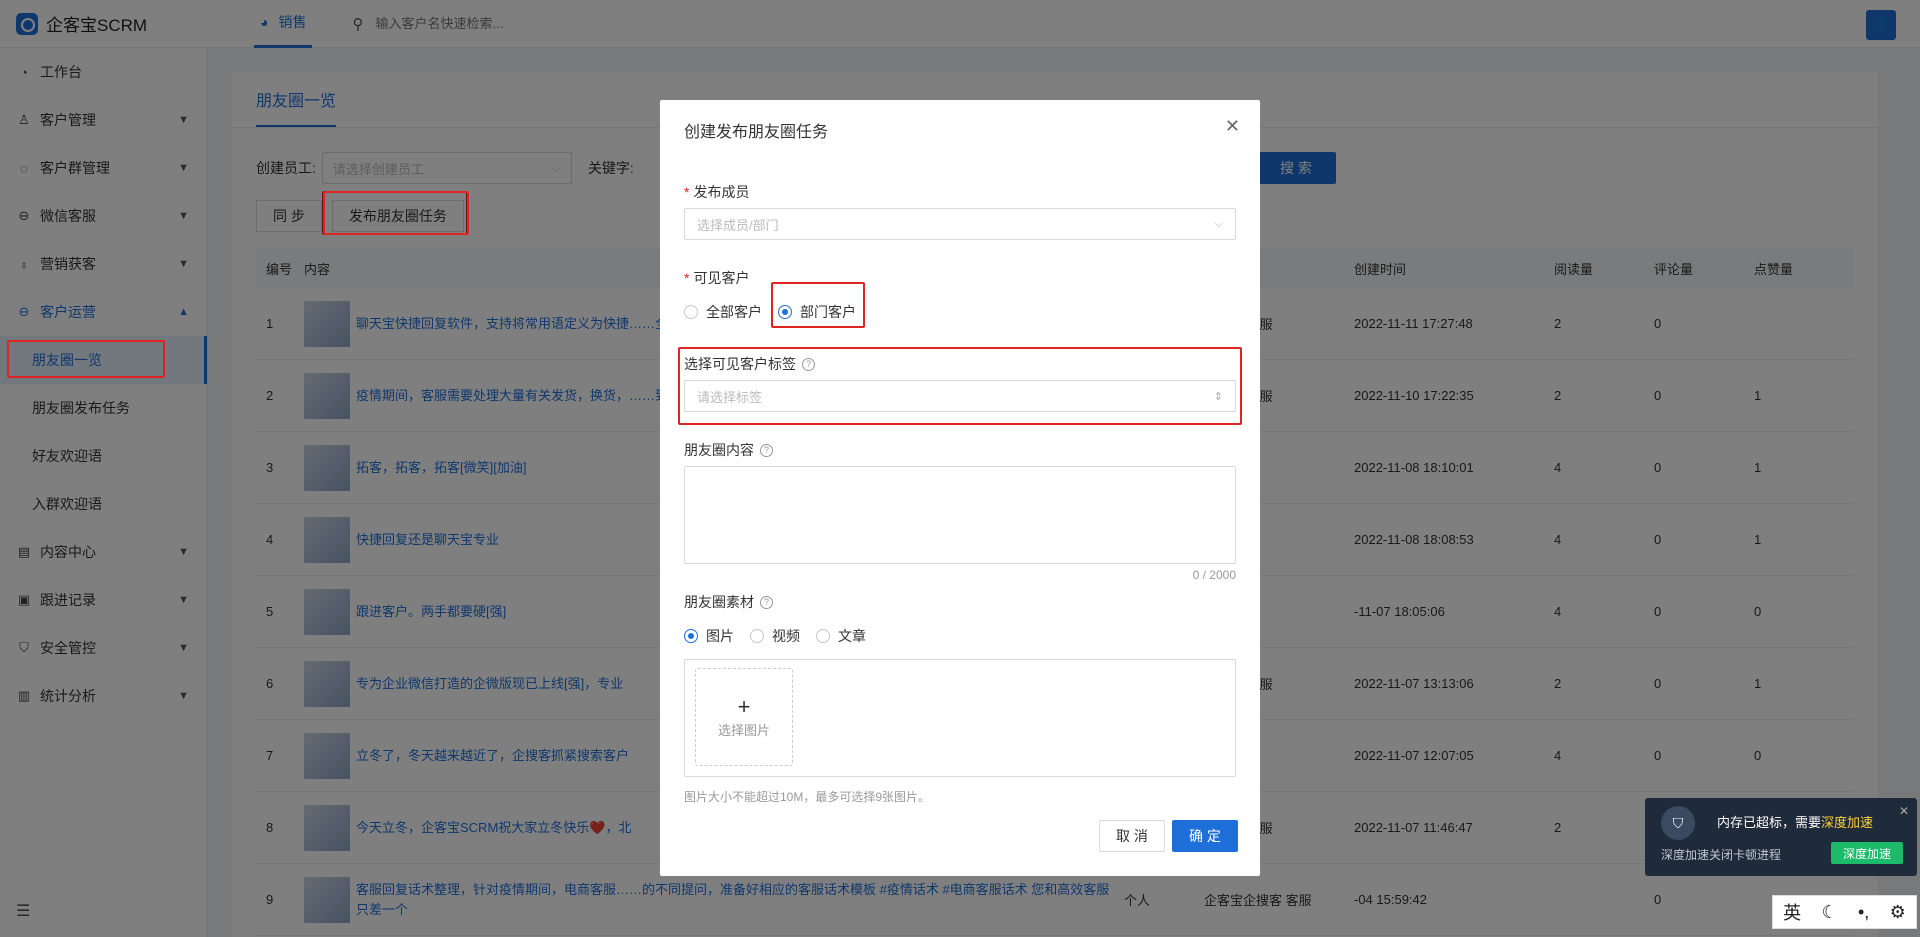  I want to click on highlight-sidebar-moments, so click(86, 359).